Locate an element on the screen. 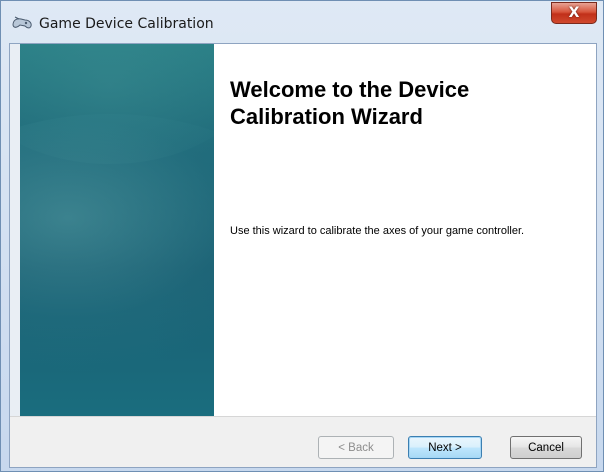 This screenshot has height=472, width=604. title-bar: Game Device Calibration X is located at coordinates (302, 22).